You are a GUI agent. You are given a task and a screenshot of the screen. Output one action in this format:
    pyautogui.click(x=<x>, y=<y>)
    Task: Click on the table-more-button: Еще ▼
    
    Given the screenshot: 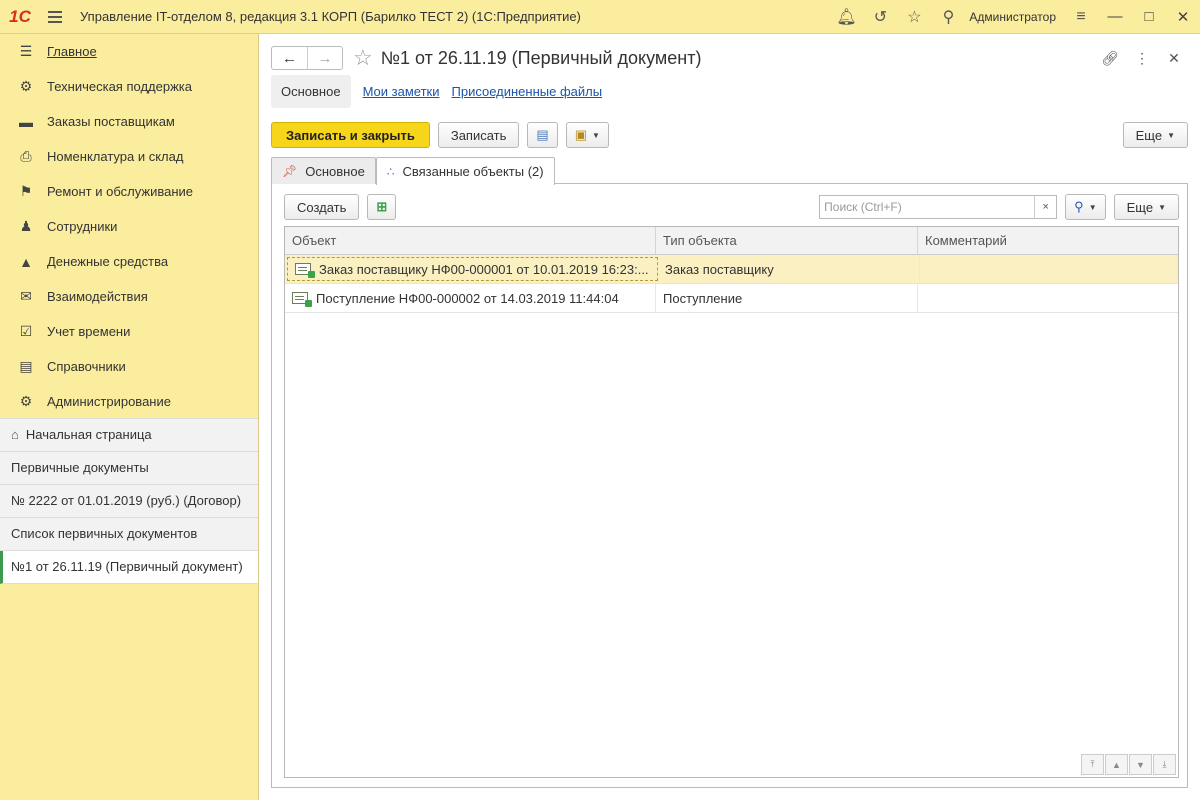 What is the action you would take?
    pyautogui.click(x=1146, y=207)
    